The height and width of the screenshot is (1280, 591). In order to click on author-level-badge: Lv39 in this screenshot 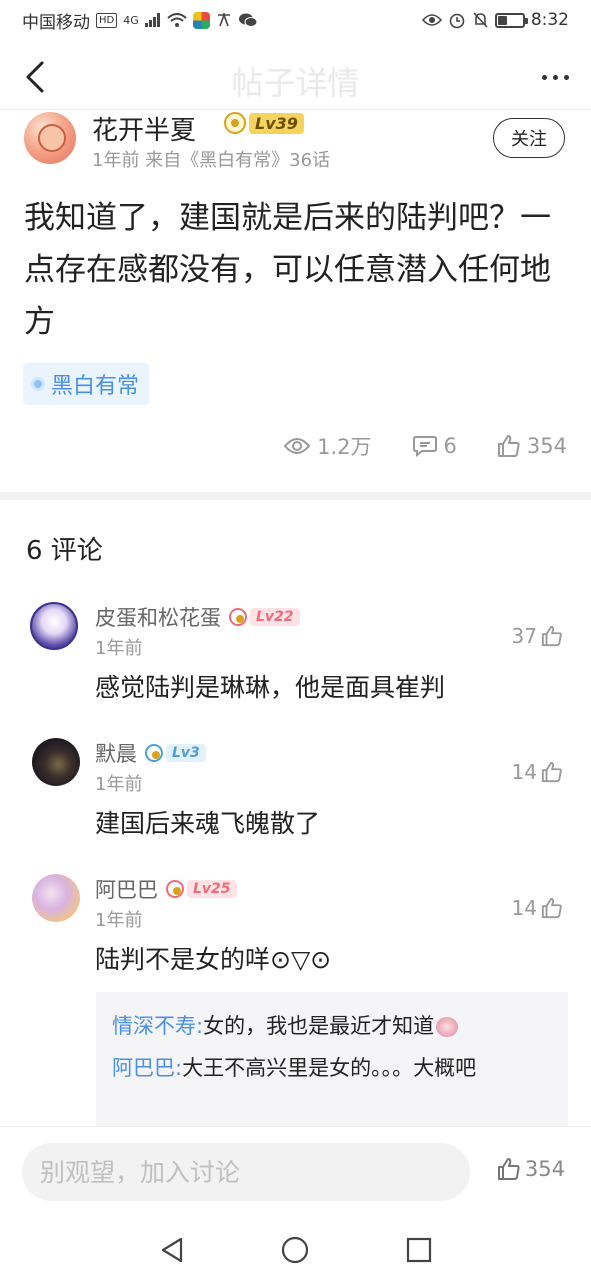, I will do `click(264, 123)`.